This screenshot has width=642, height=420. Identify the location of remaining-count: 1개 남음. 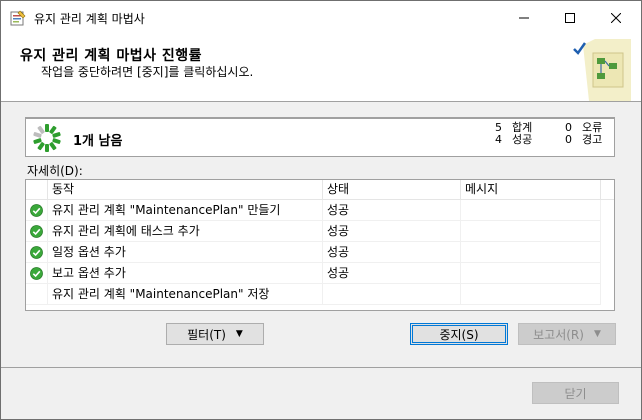
(98, 141).